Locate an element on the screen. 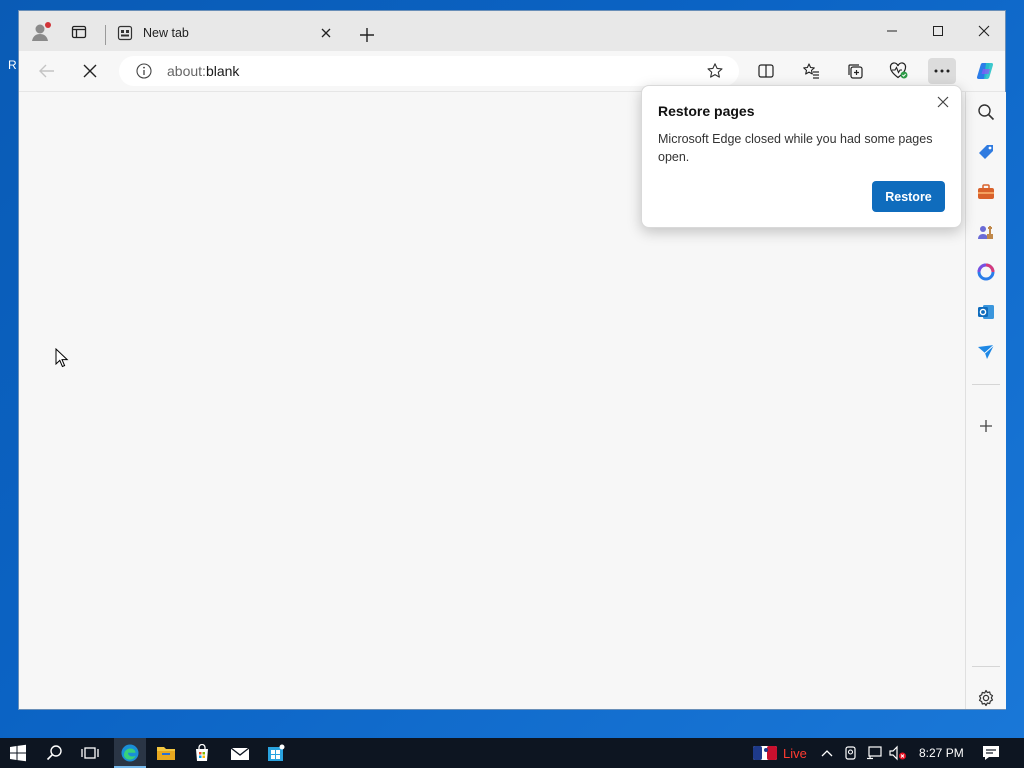  settings-and-more-button is located at coordinates (942, 71).